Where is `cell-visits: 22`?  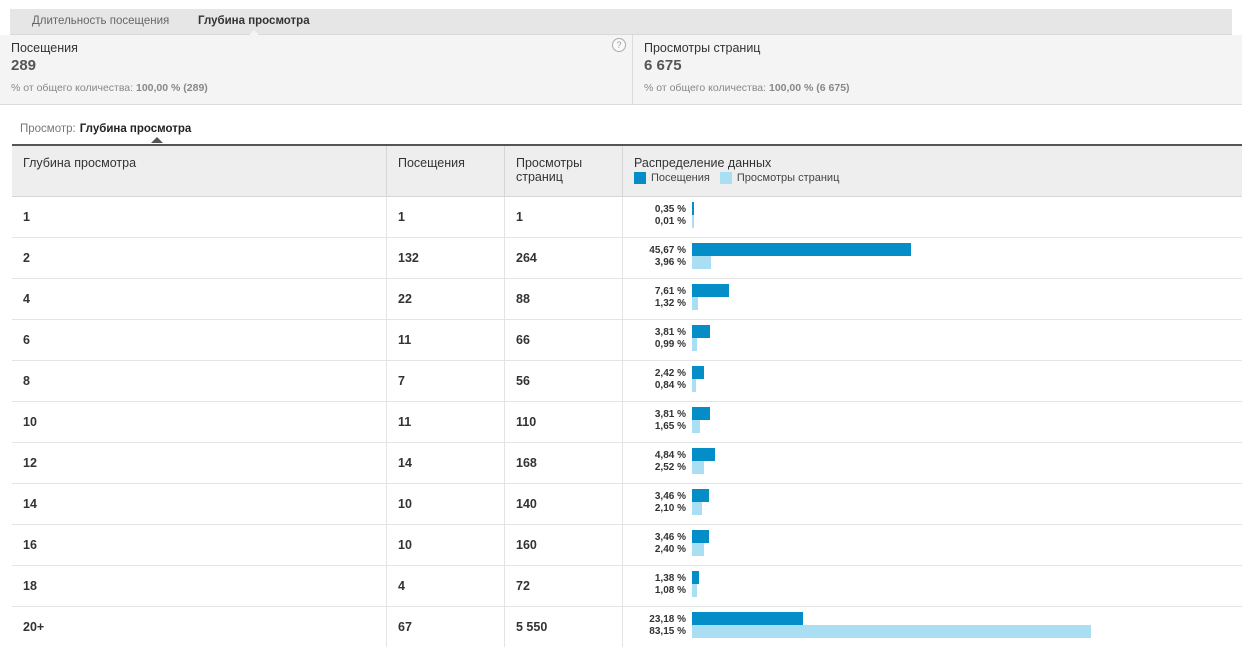 cell-visits: 22 is located at coordinates (446, 299).